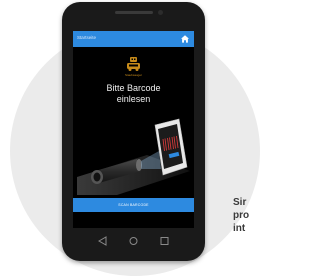 This screenshot has width=320, height=276. What do you see at coordinates (239, 228) in the screenshot?
I see `side-caption-line: int` at bounding box center [239, 228].